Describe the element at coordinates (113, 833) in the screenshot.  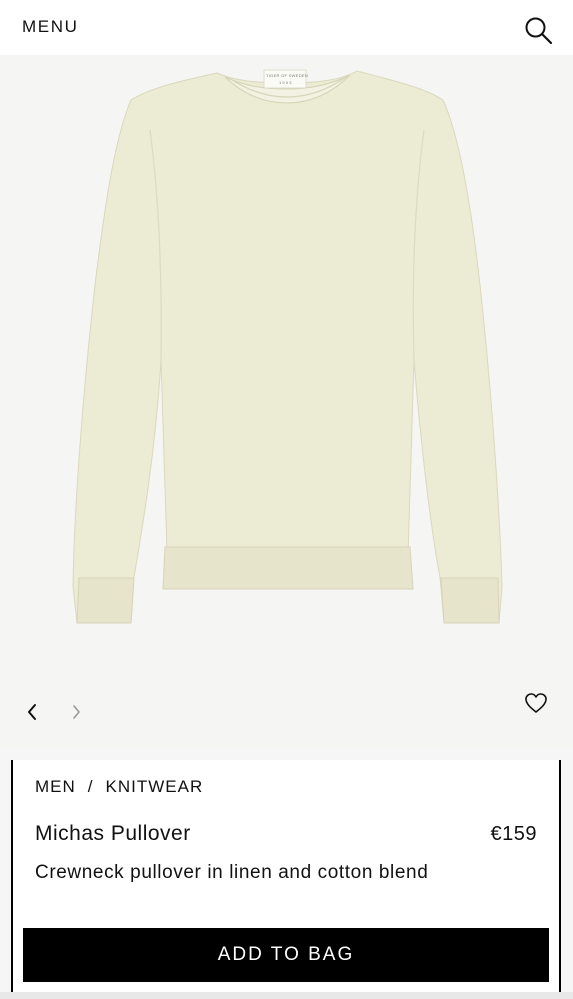
I see `product-title: Michas Pullover` at that location.